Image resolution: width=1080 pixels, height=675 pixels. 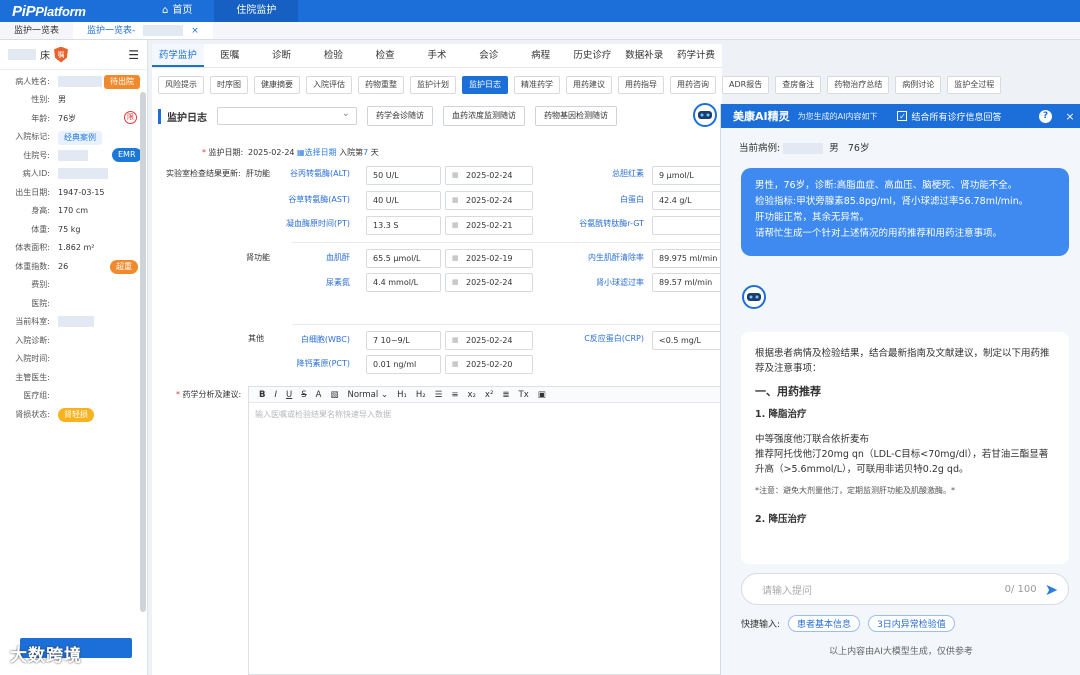 I want to click on field-admit-diag: 入院诊断:, so click(x=32, y=340).